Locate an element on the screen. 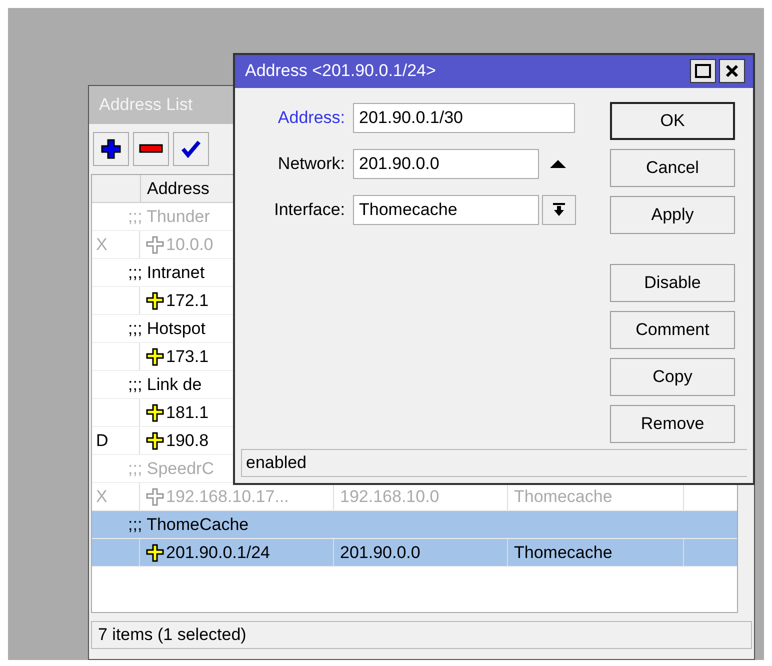 Image resolution: width=772 pixels, height=666 pixels. add-button is located at coordinates (111, 149).